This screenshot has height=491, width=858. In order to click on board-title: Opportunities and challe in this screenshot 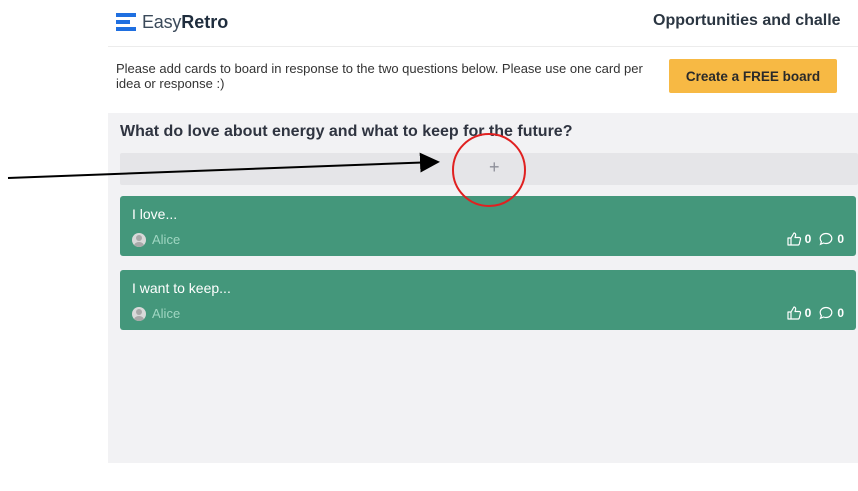, I will do `click(747, 20)`.